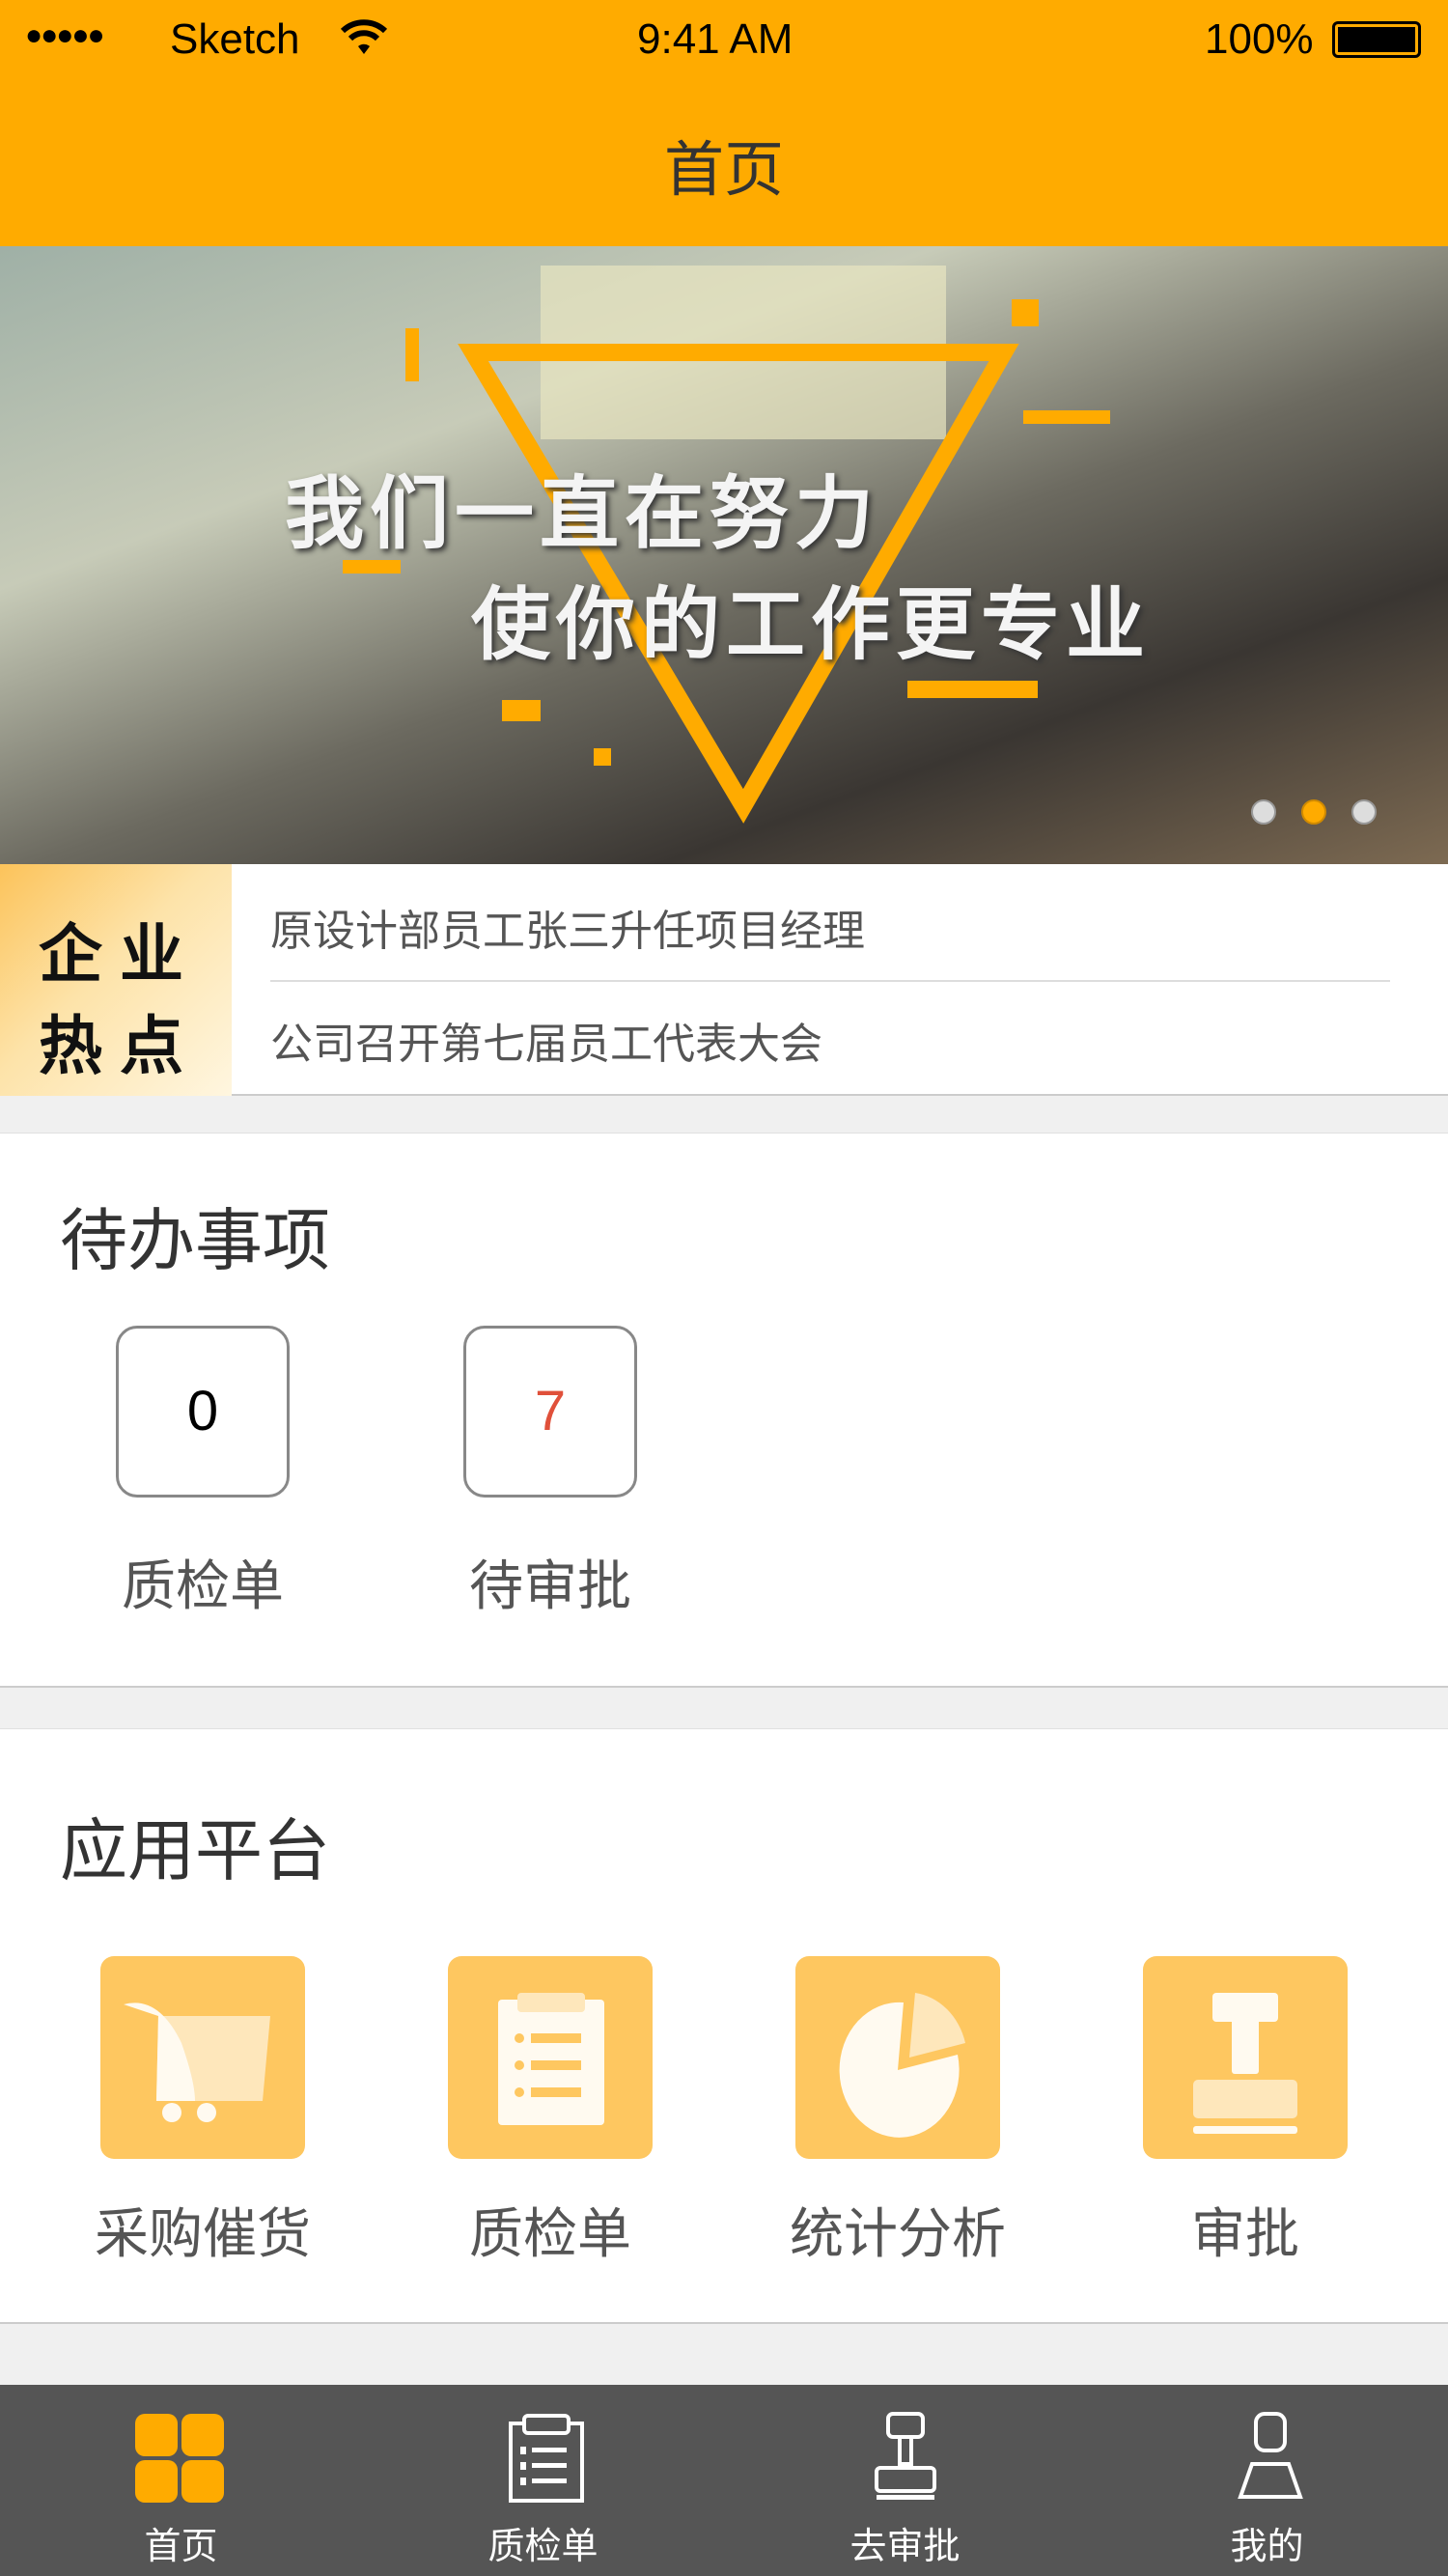 This screenshot has width=1448, height=2576. Describe the element at coordinates (203, 1412) in the screenshot. I see `todo-count-quality: 0` at that location.